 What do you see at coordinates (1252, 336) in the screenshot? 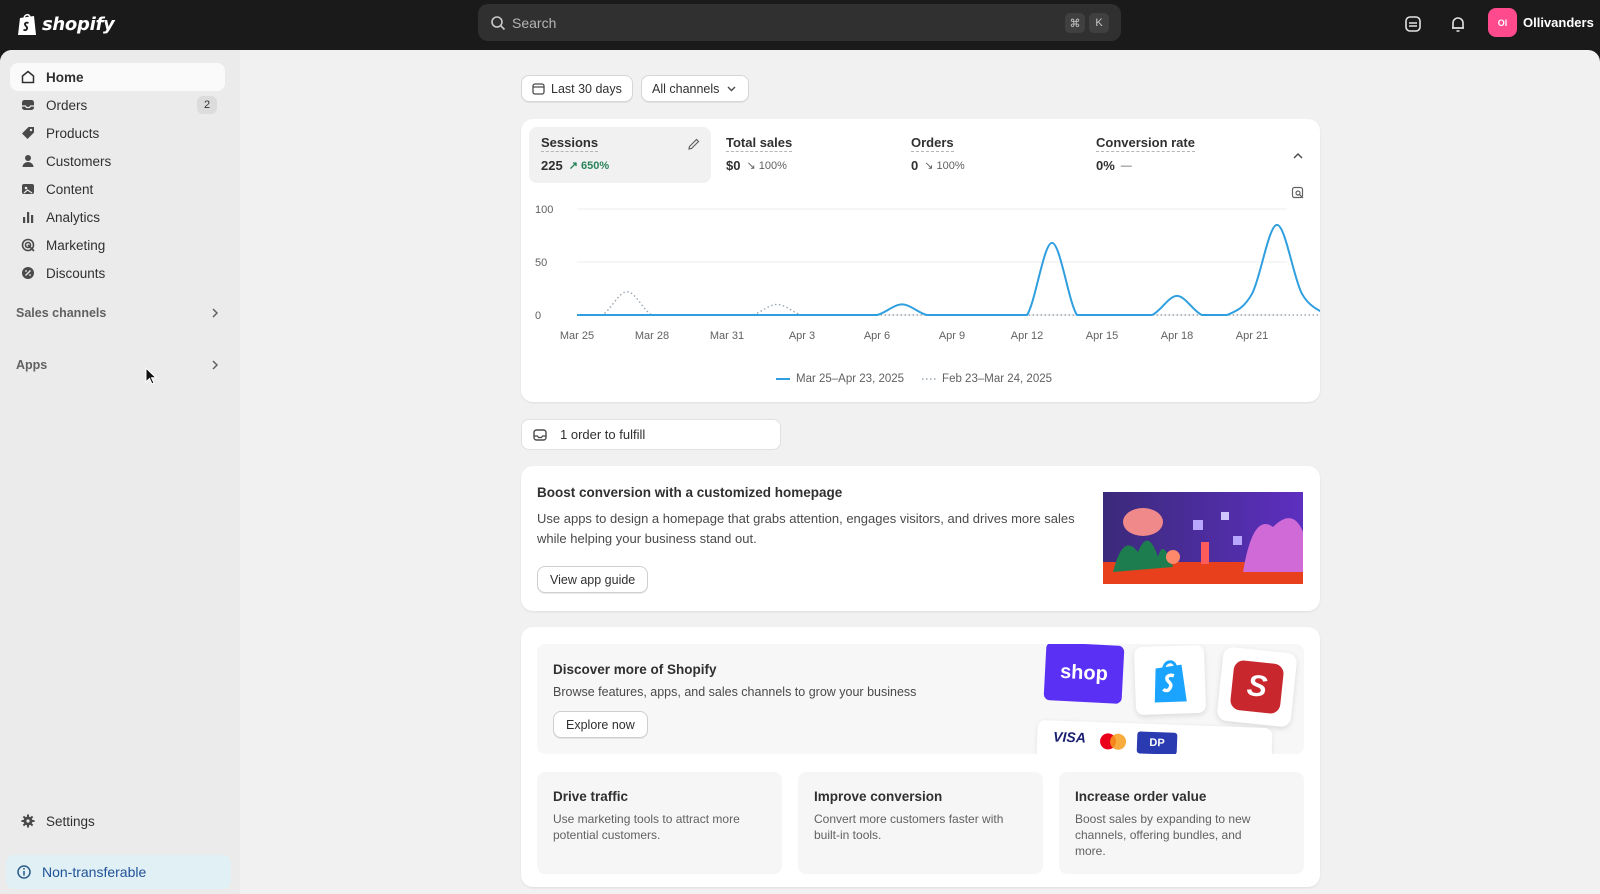
I see `x-tick-label: Apr 21` at bounding box center [1252, 336].